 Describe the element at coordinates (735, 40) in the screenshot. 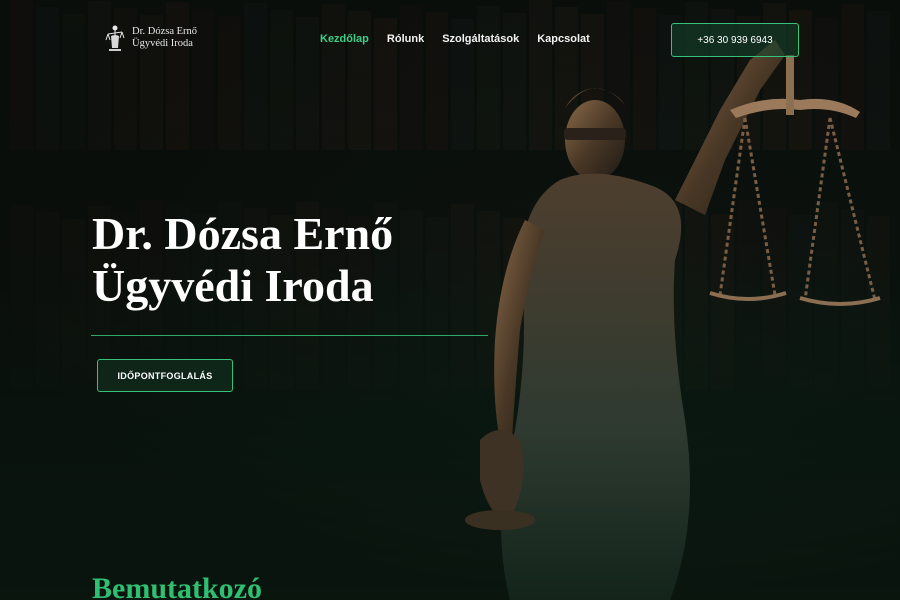

I see `phone-button: +36 30 939 6943` at that location.